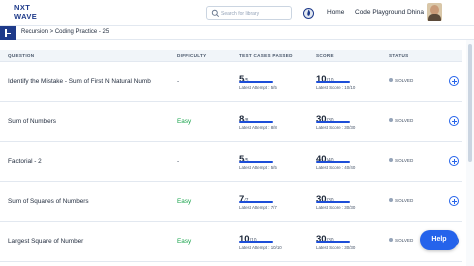 The width and height of the screenshot is (474, 266). What do you see at coordinates (192, 55) in the screenshot?
I see `column-header-difficulty: DIFFICULTY` at bounding box center [192, 55].